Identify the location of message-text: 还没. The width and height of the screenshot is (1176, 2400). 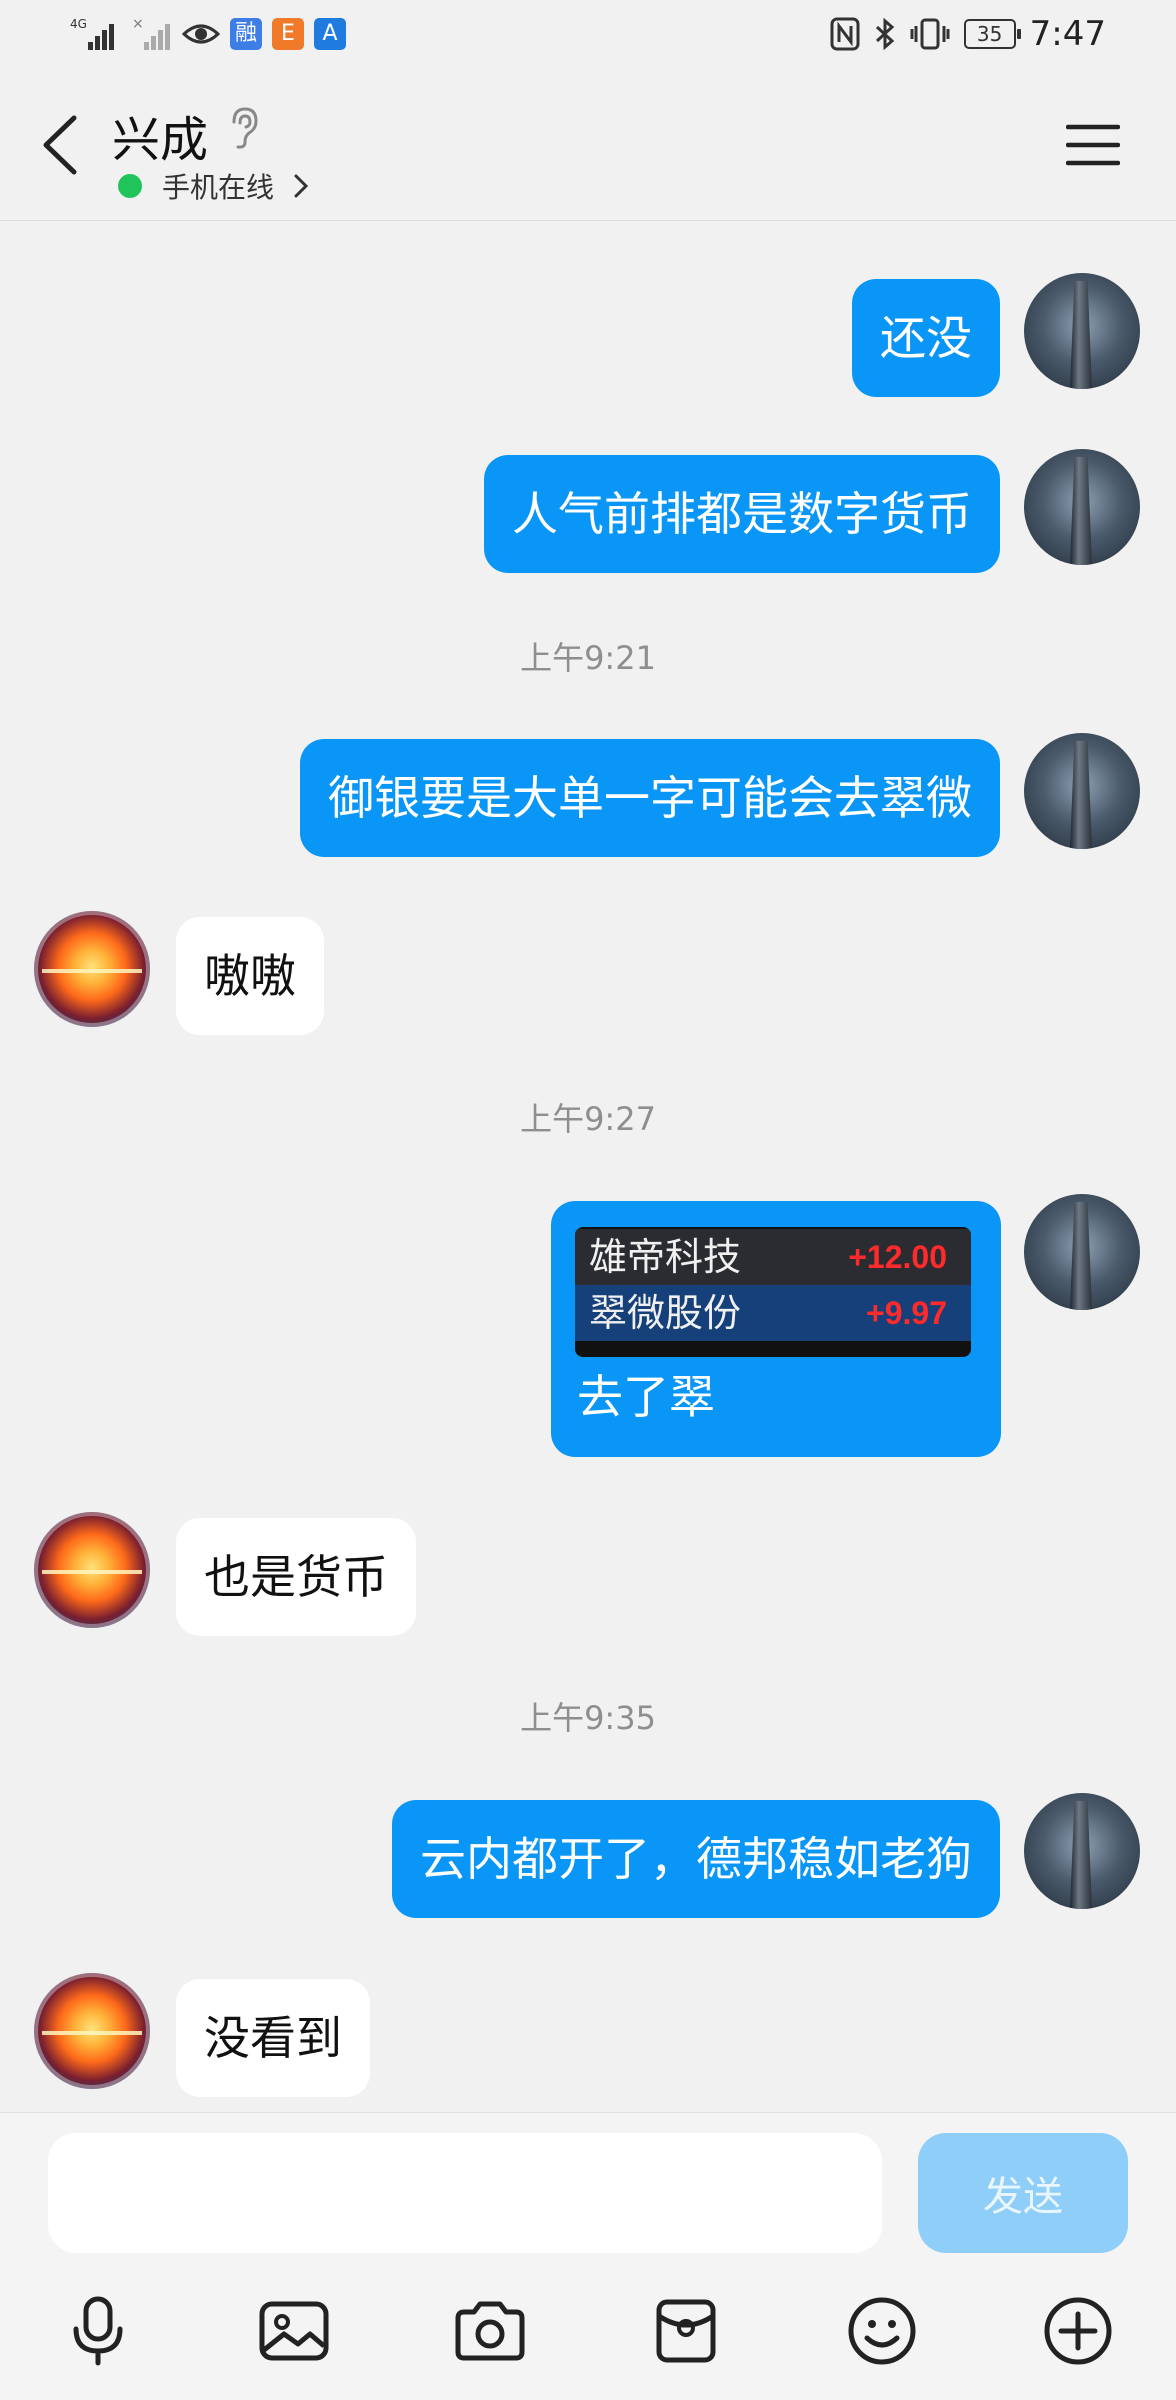
(926, 338).